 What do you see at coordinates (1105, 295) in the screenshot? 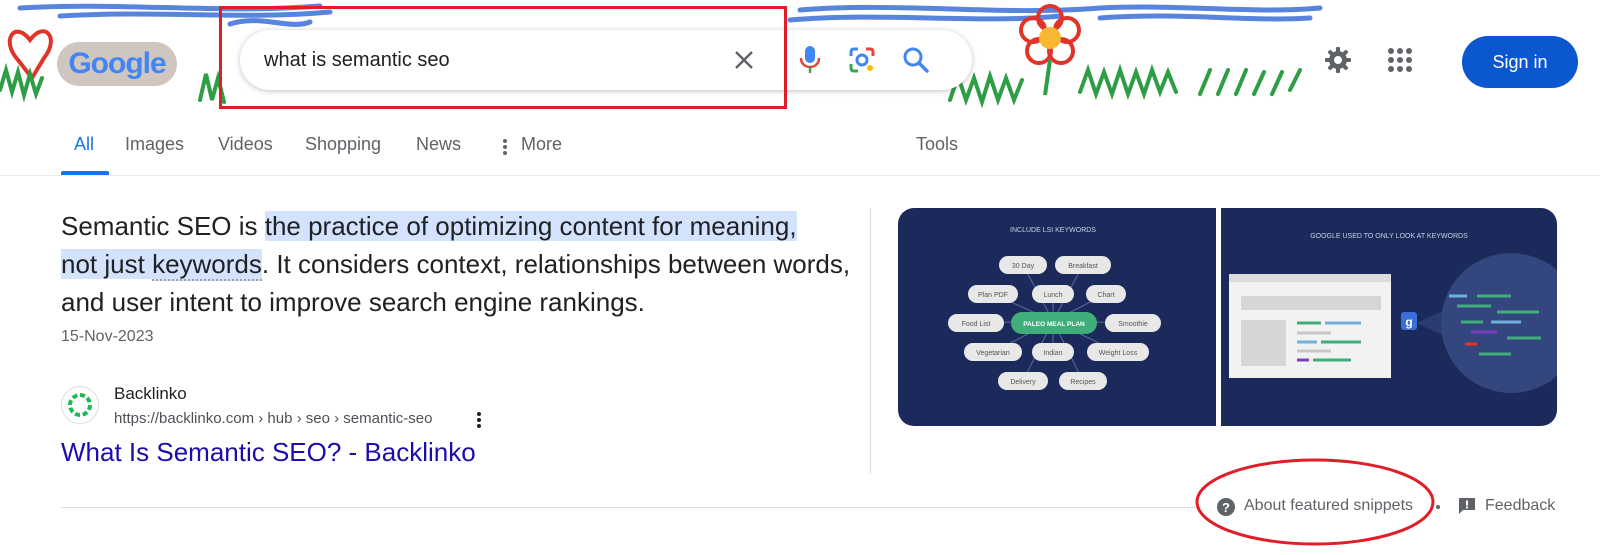
I see `bubble-chart: Chart` at bounding box center [1105, 295].